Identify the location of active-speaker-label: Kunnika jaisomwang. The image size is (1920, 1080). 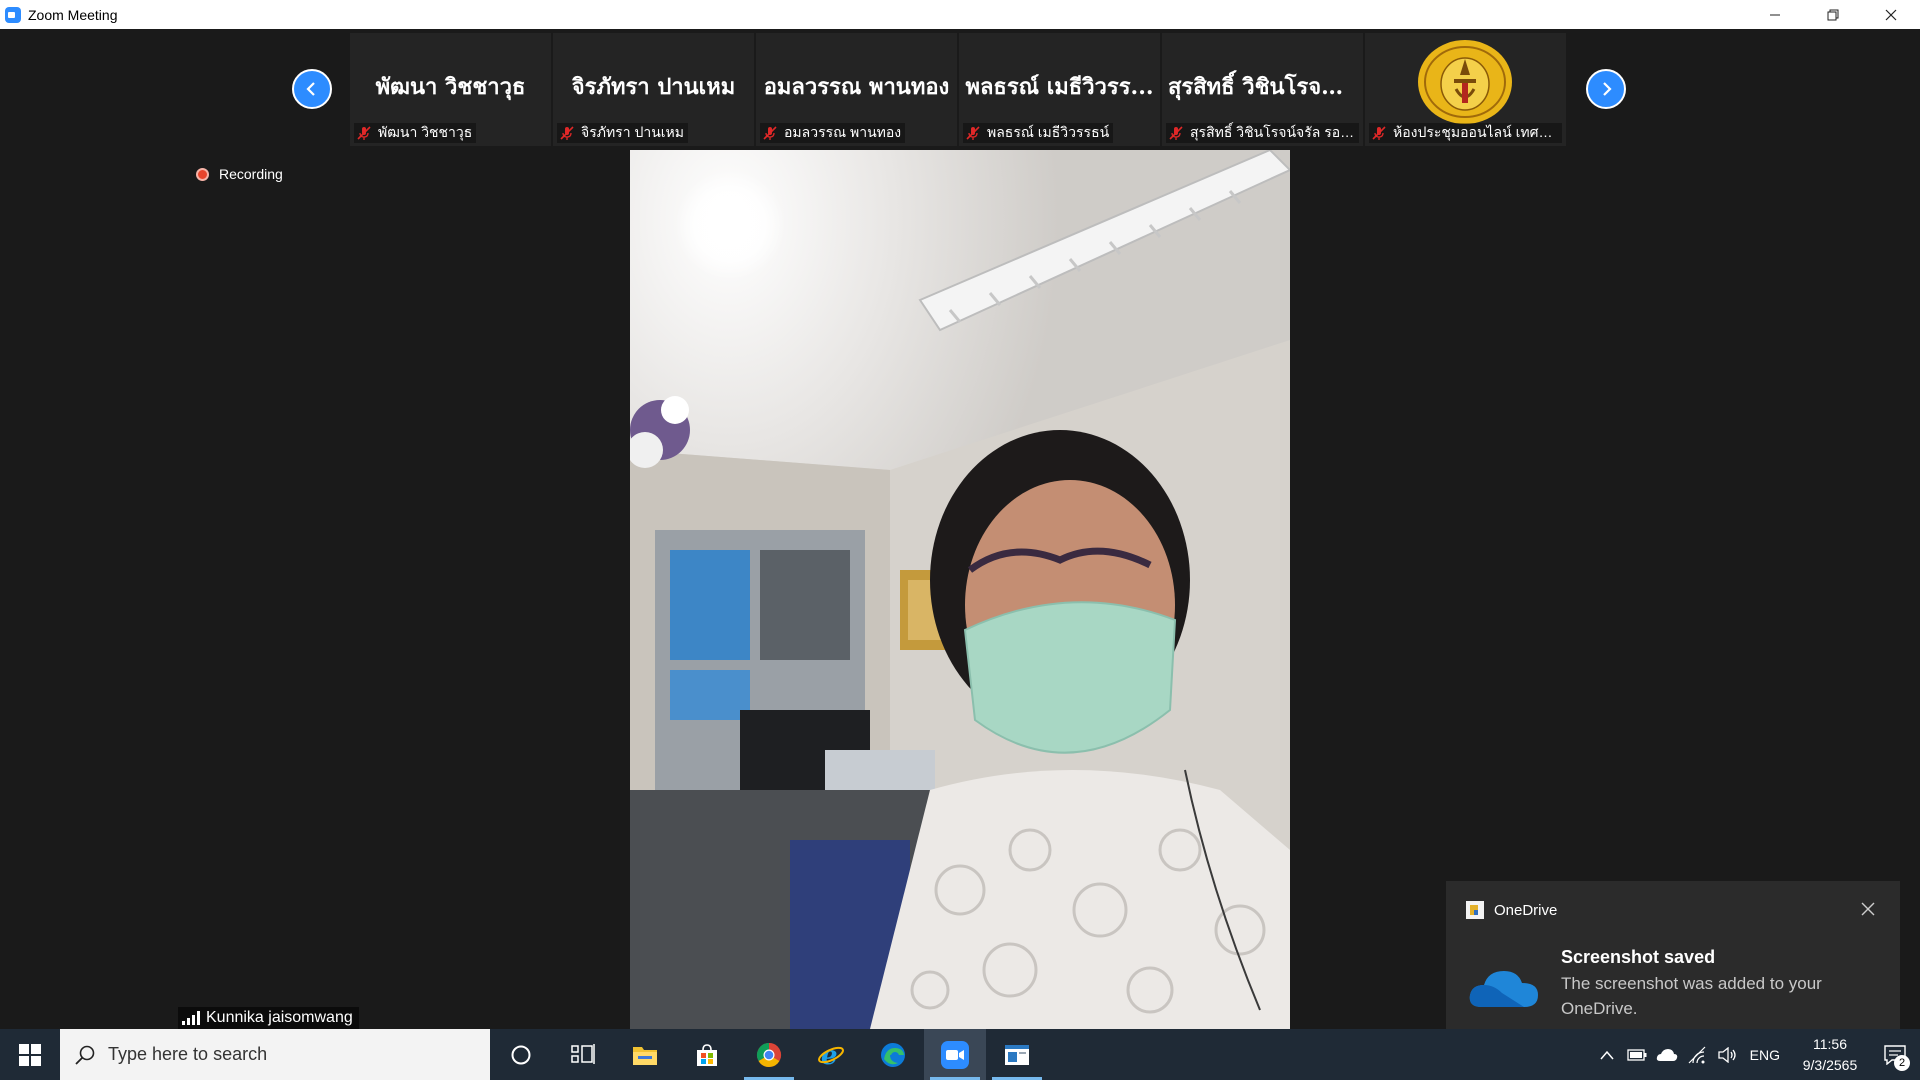
(268, 1018).